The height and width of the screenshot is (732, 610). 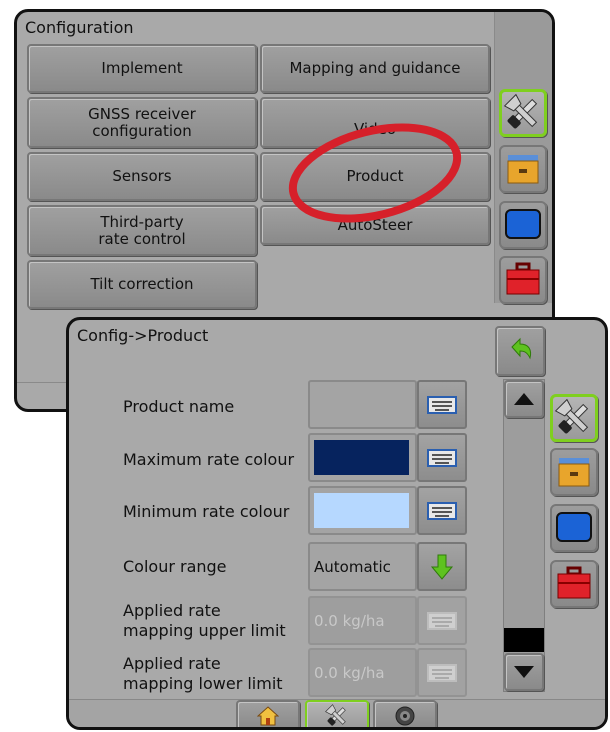 I want to click on upper-limit-keyboard-button, so click(x=442, y=620).